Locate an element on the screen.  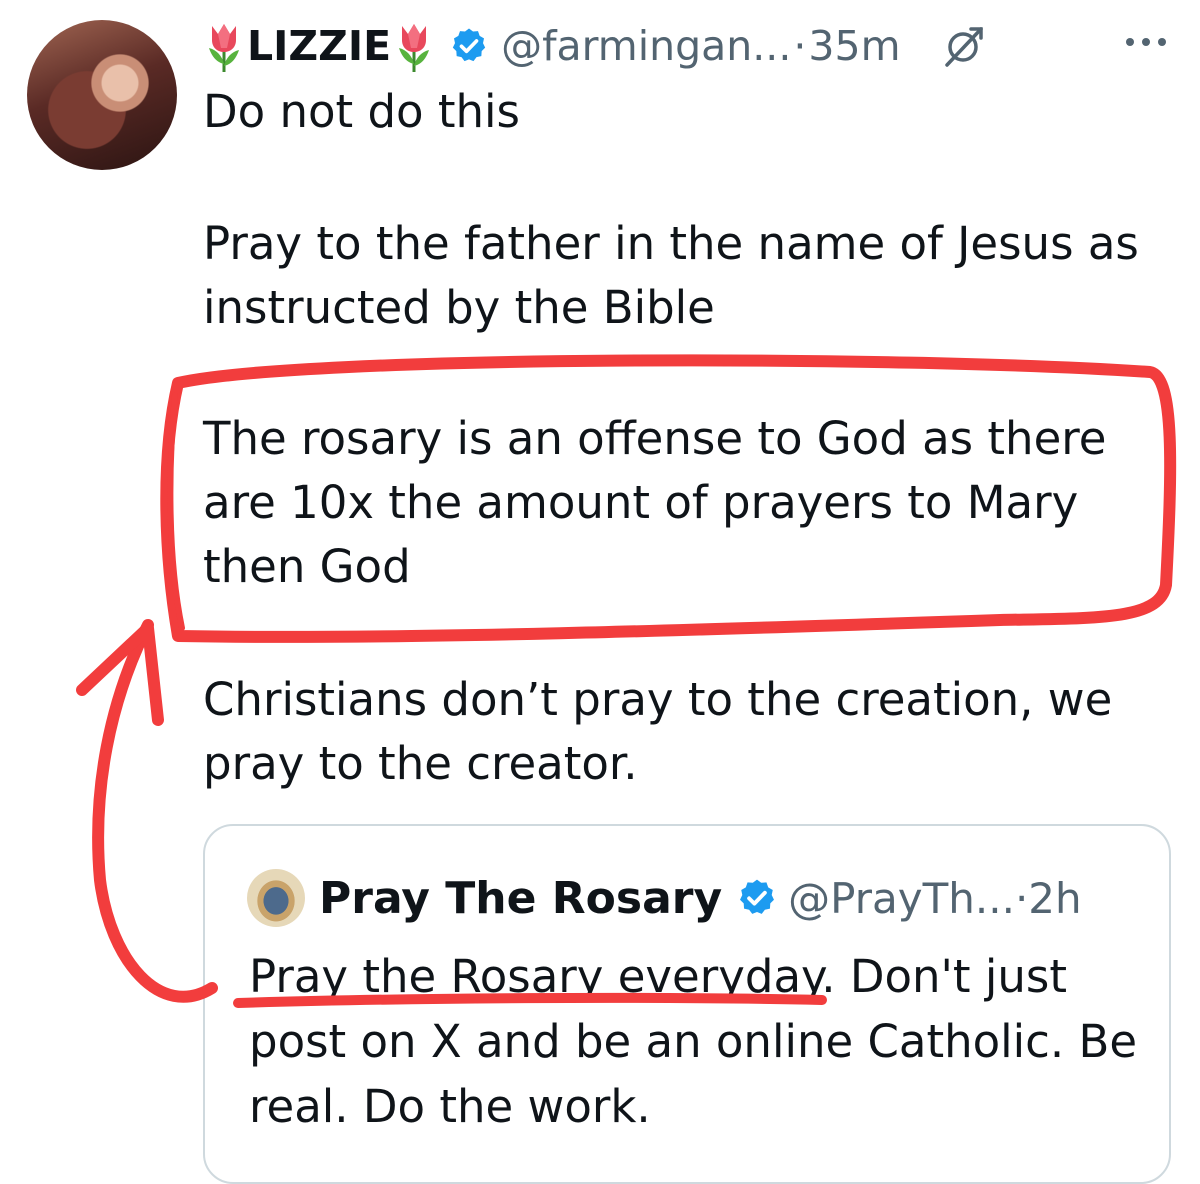
quoted-tweet-timestamp: 2h is located at coordinates (1054, 898).